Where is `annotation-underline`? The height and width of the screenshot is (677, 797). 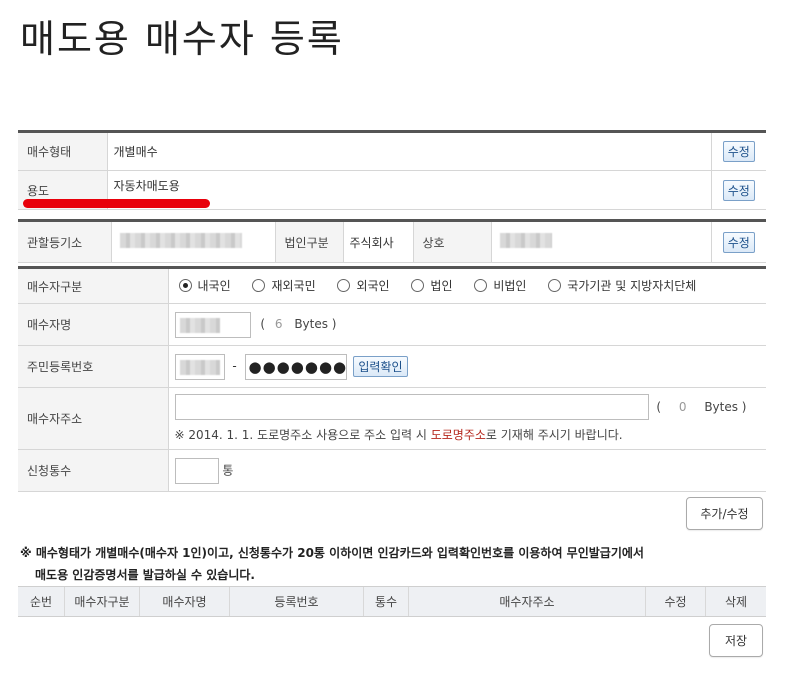 annotation-underline is located at coordinates (116, 203).